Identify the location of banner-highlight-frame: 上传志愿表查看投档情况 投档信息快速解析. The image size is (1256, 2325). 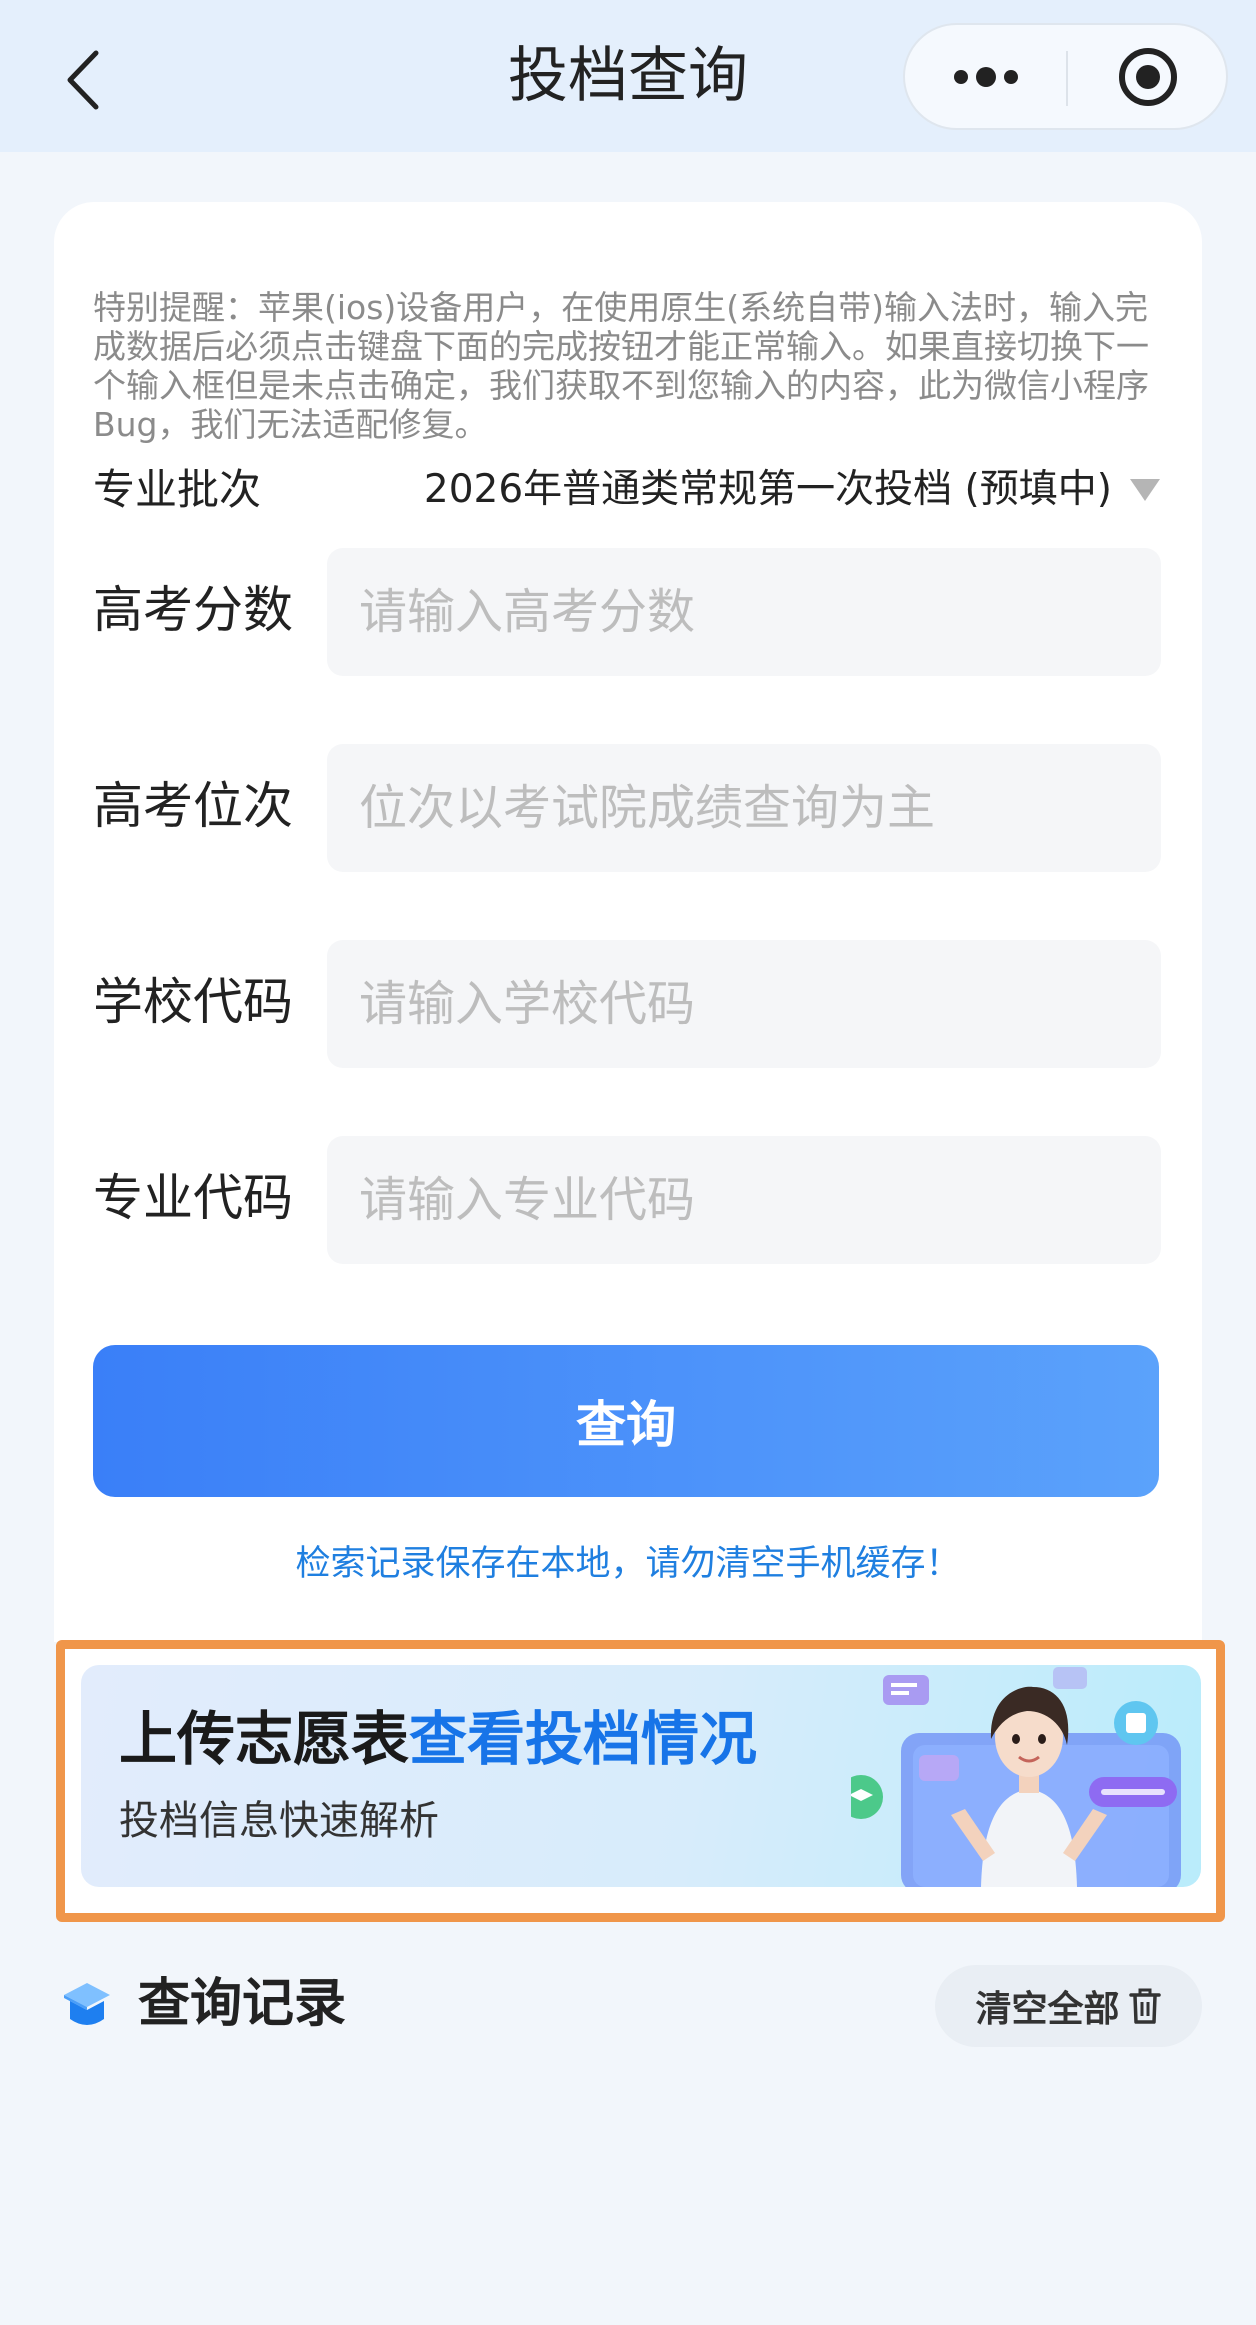
(640, 1781).